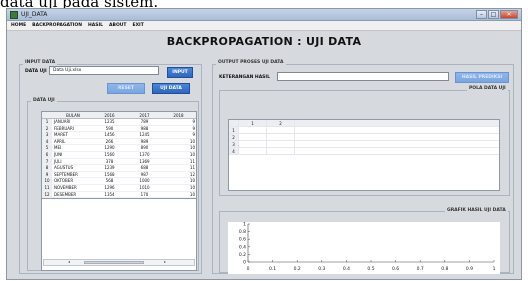 The image size is (528, 281). What do you see at coordinates (109, 175) in the screenshot?
I see `table-cell: 1568` at bounding box center [109, 175].